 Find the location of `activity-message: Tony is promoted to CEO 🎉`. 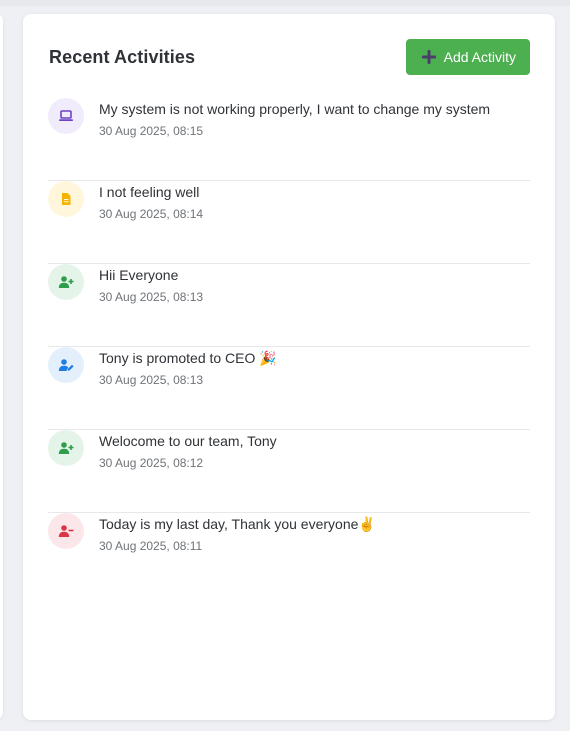

activity-message: Tony is promoted to CEO 🎉 is located at coordinates (188, 358).